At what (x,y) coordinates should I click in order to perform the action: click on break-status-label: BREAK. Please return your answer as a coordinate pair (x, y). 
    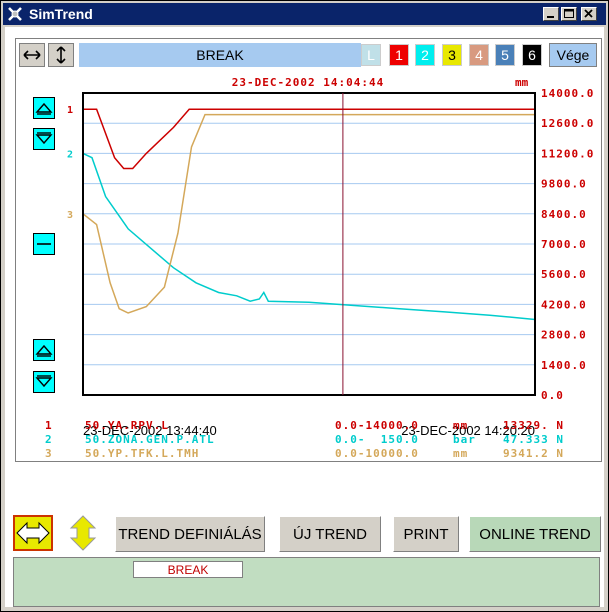
    Looking at the image, I should click on (220, 55).